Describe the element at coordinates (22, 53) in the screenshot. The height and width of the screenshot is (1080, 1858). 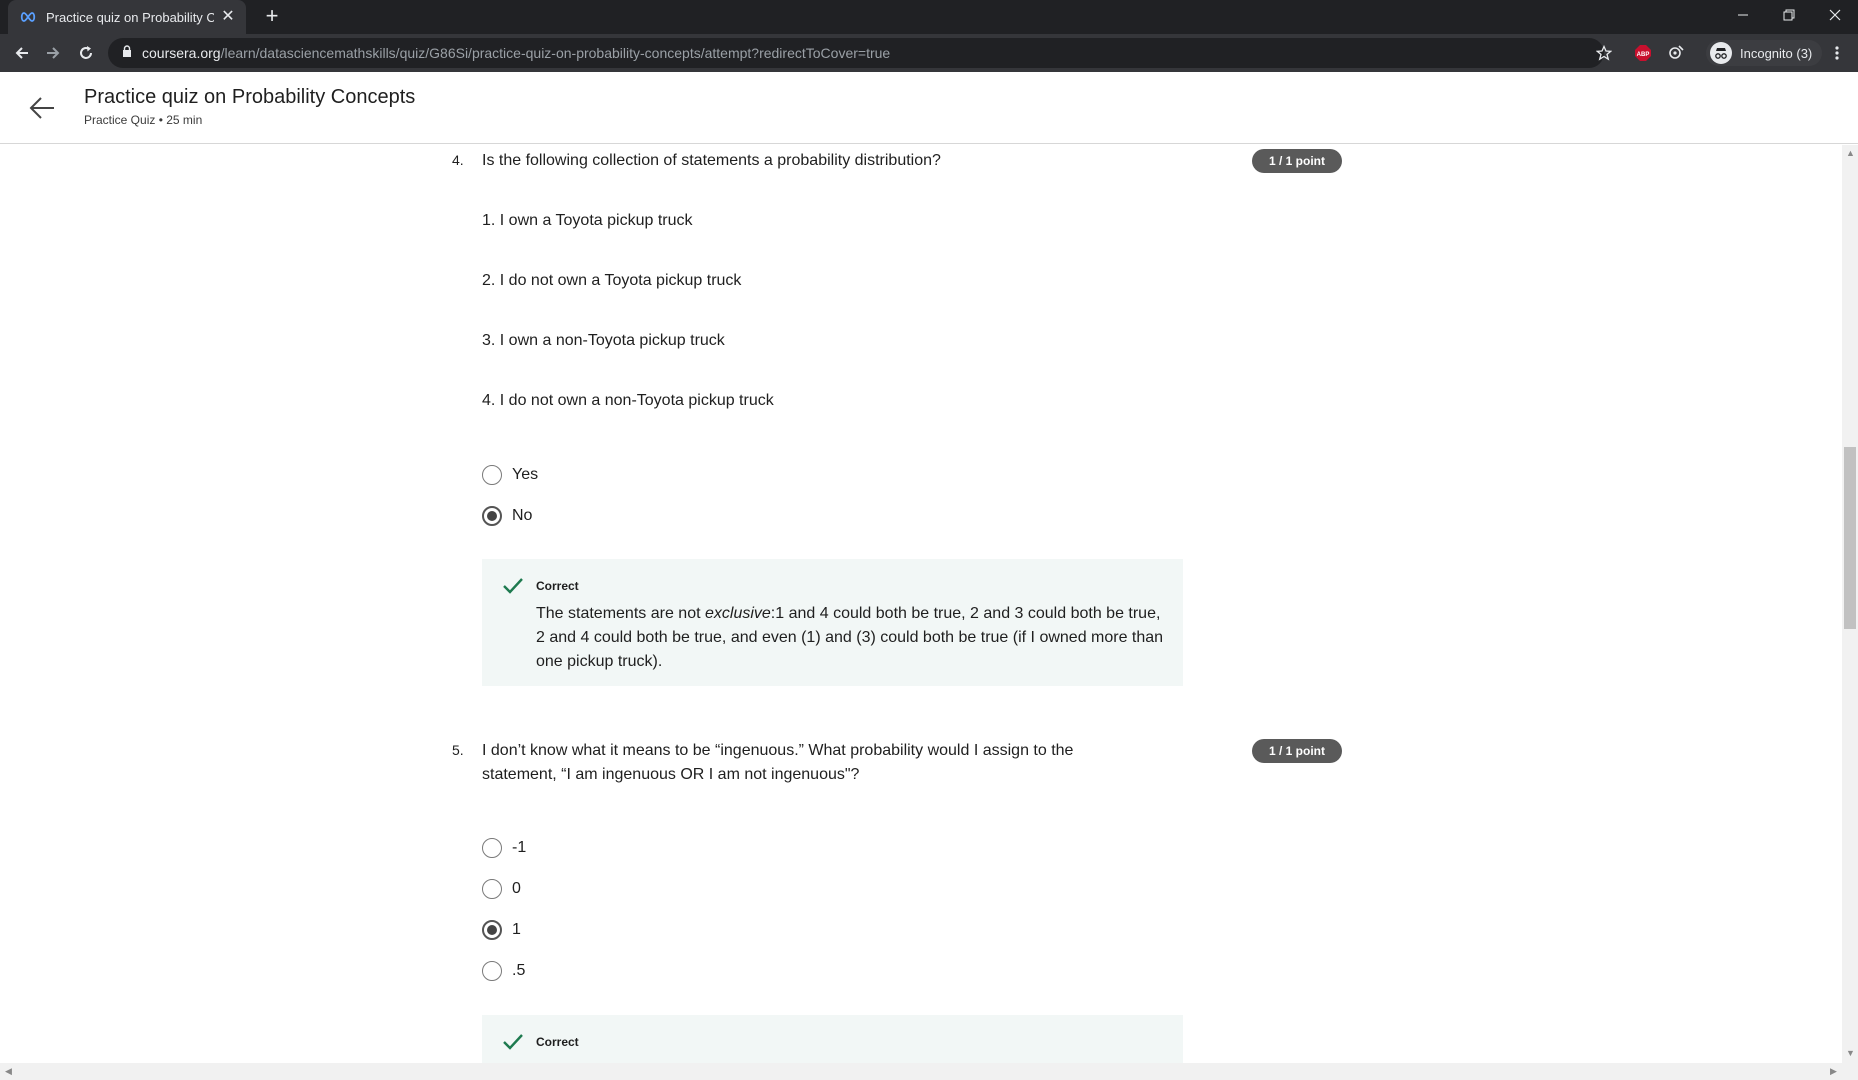
I see `back-icon` at that location.